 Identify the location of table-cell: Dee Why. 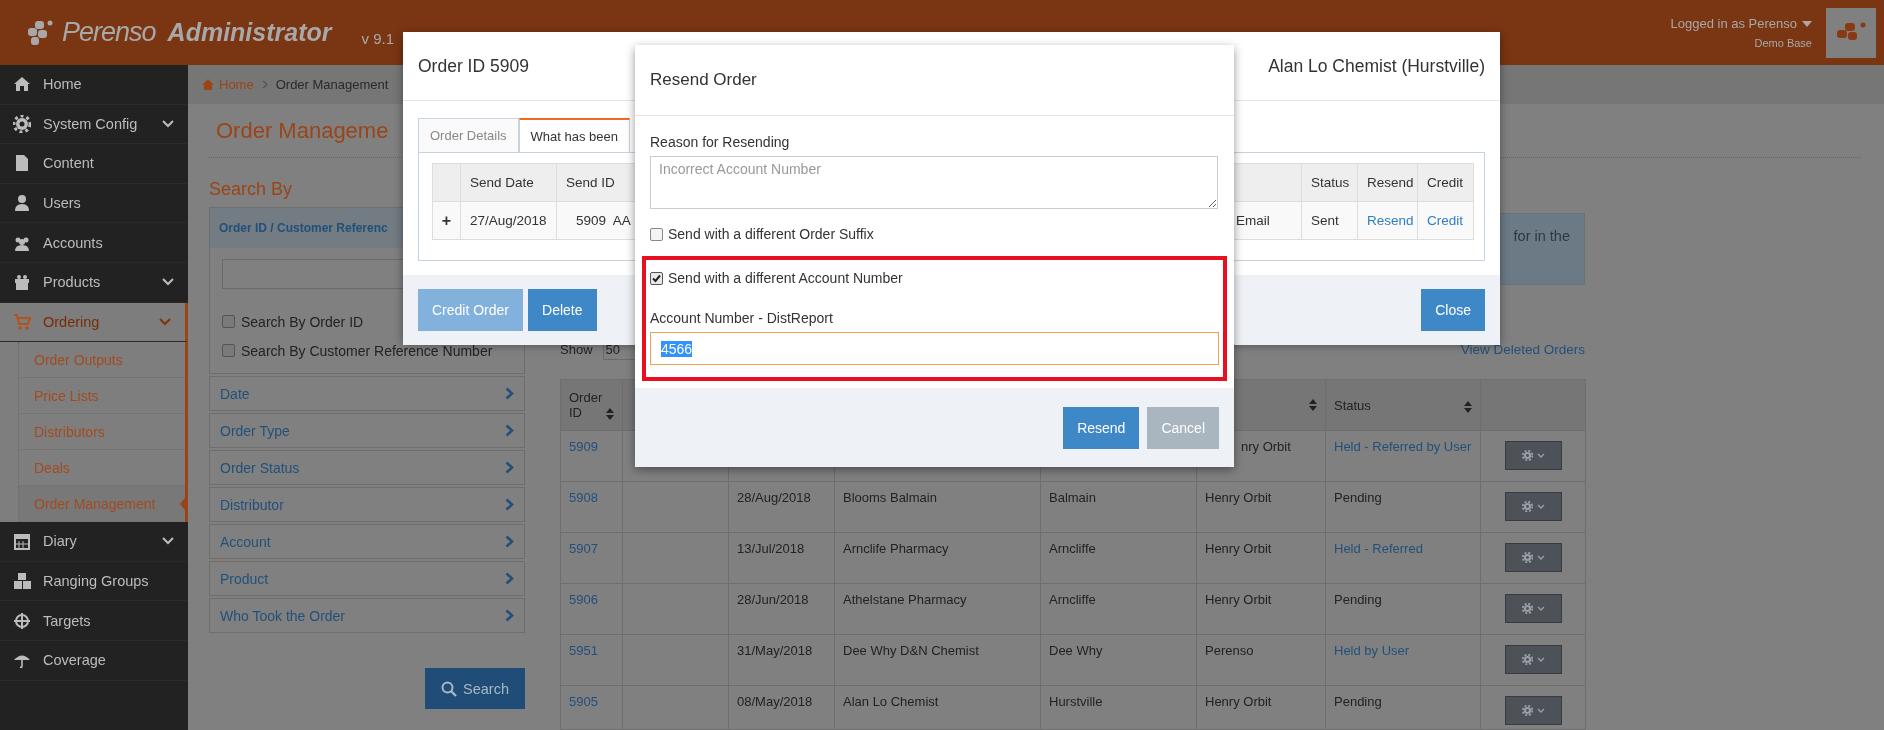
(1076, 650).